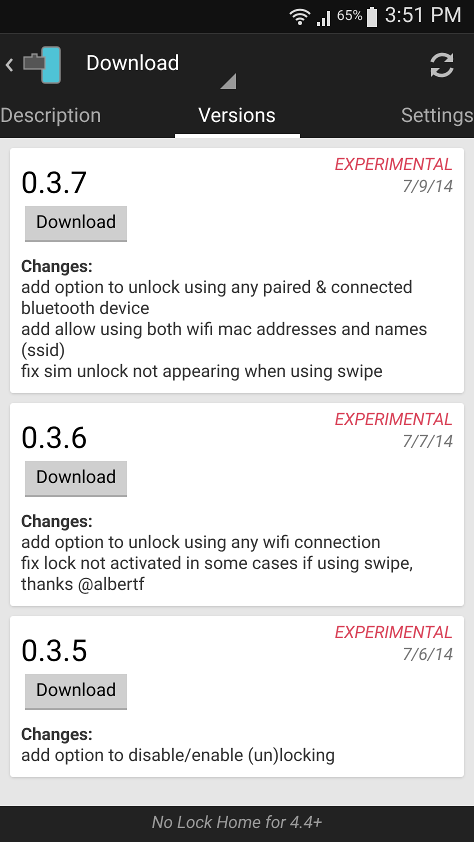 The height and width of the screenshot is (842, 474). Describe the element at coordinates (237, 117) in the screenshot. I see `tab: Versions` at that location.